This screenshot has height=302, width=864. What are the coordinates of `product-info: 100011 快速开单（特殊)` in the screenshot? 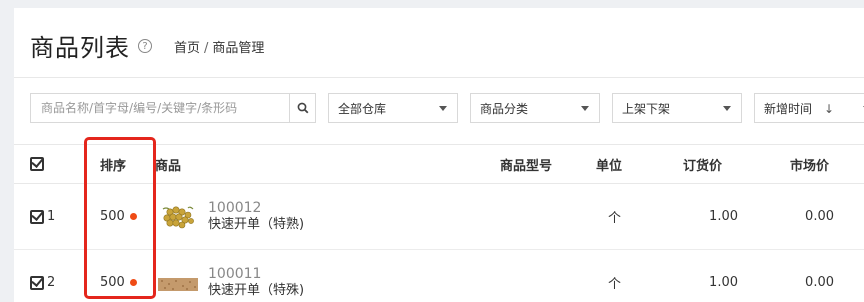 It's located at (256, 282).